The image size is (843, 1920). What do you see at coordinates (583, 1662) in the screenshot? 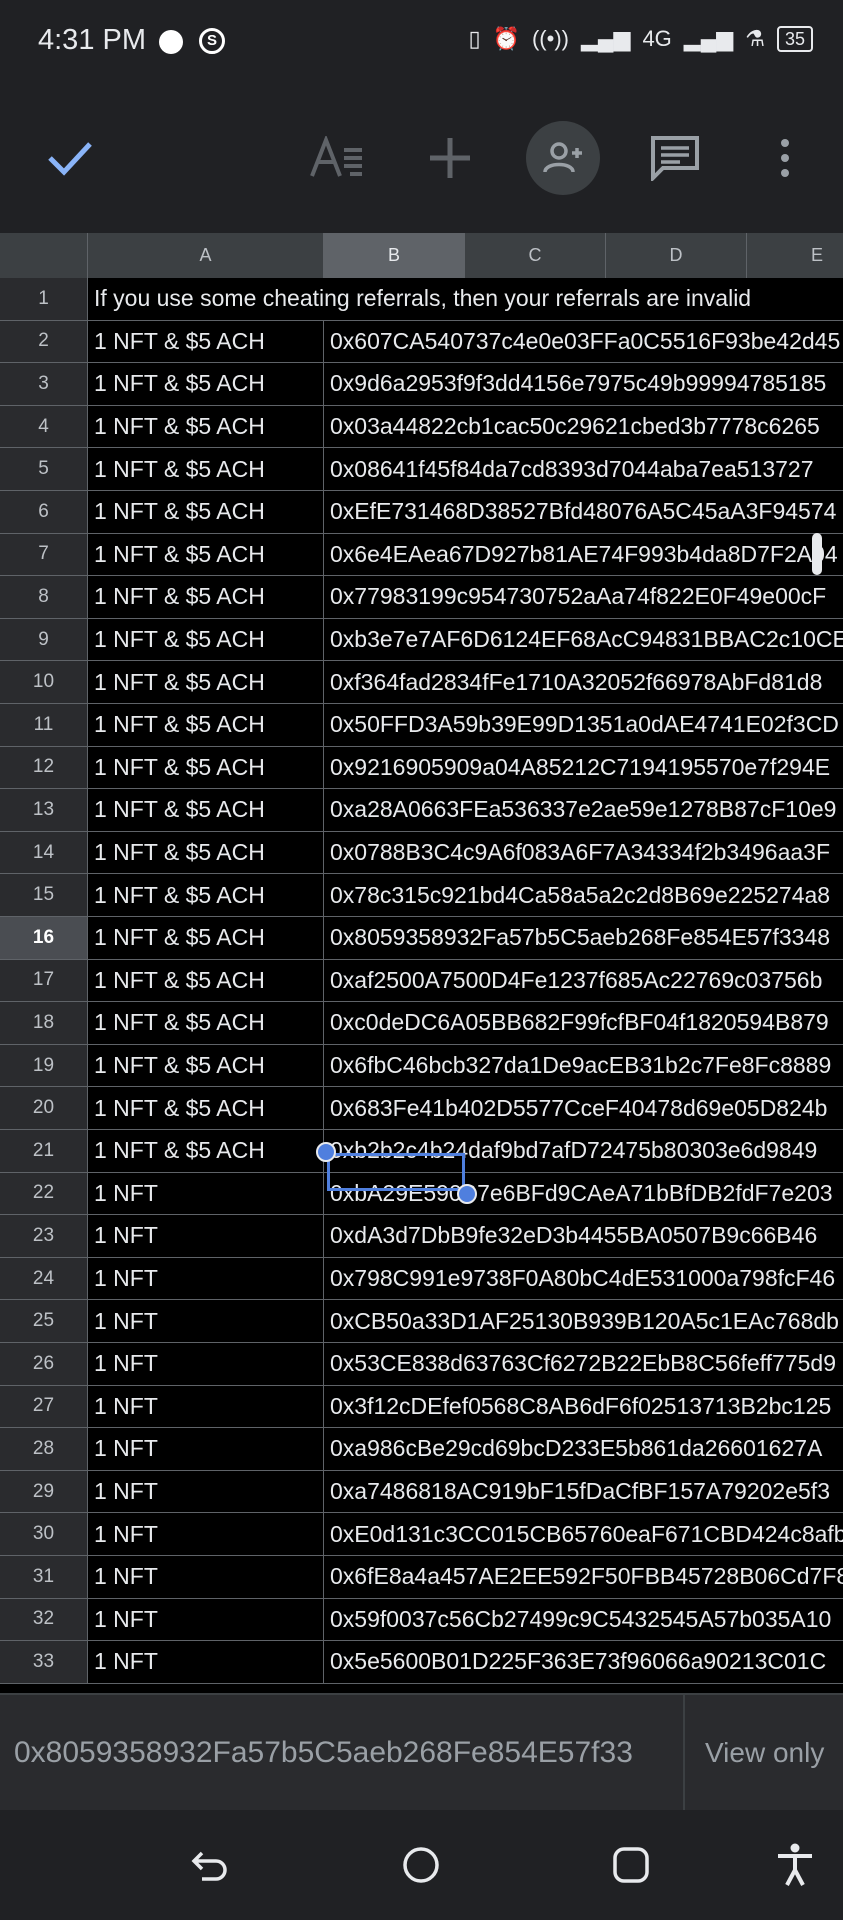
I see `cell-b: 0x5e5600B01D225F363E73f96066a90213C01C` at bounding box center [583, 1662].